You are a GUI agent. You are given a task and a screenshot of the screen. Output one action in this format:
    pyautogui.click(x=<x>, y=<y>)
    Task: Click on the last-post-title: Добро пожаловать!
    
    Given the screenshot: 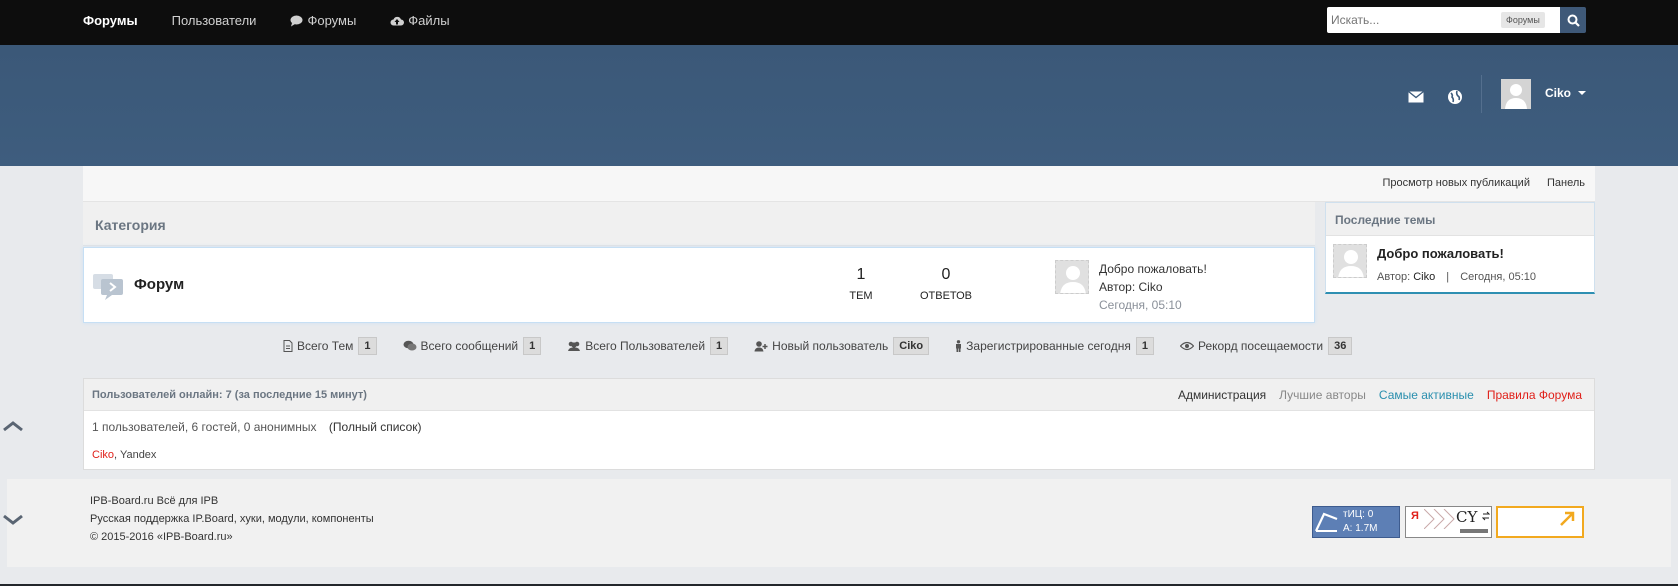 What is the action you would take?
    pyautogui.click(x=1153, y=269)
    